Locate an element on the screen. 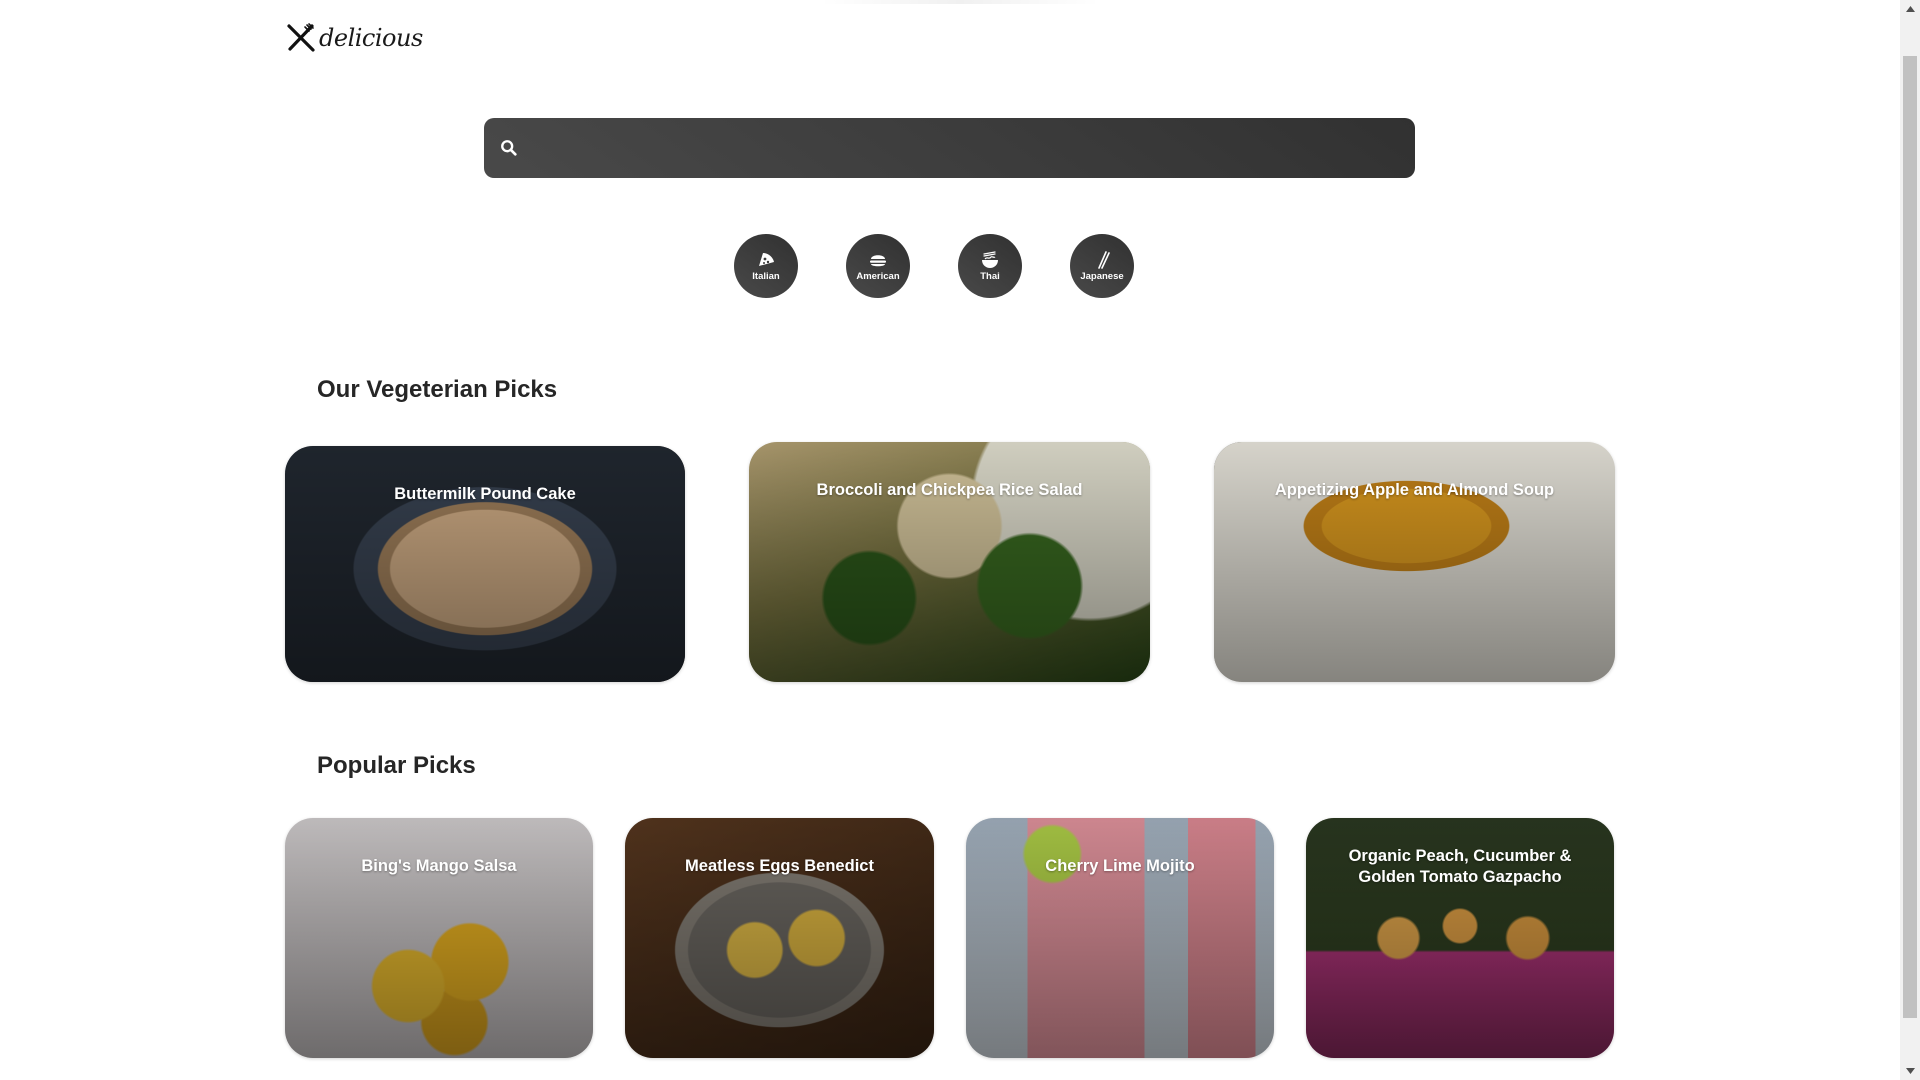  recipe-title: Buttermilk Pound Cake is located at coordinates (485, 494).